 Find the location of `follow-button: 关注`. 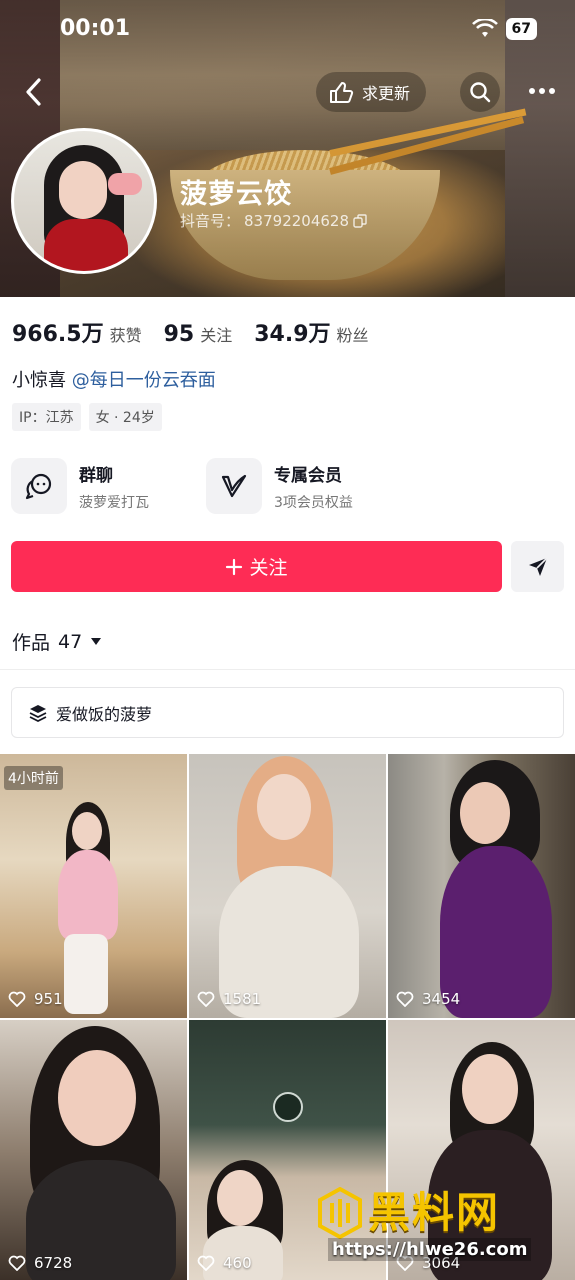

follow-button: 关注 is located at coordinates (256, 566).